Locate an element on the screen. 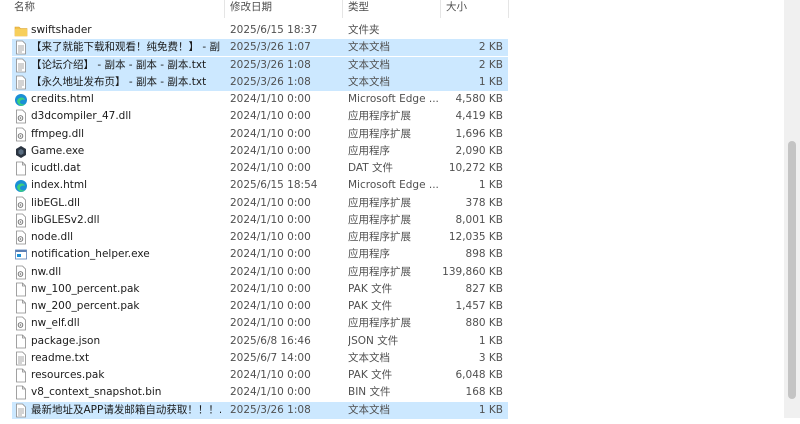 This screenshot has height=424, width=800. file-row: readme.txt 2025/6/7 14:00 文本文档 3 KB is located at coordinates (392, 358).